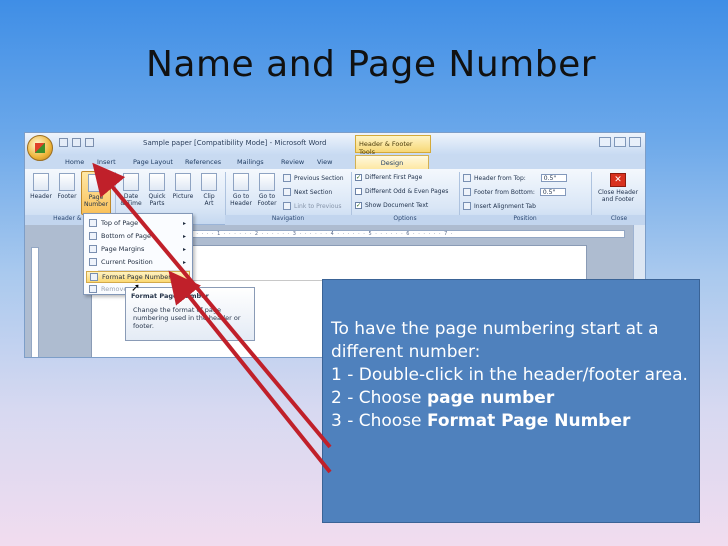 The width and height of the screenshot is (728, 546). I want to click on undo-icon, so click(76, 142).